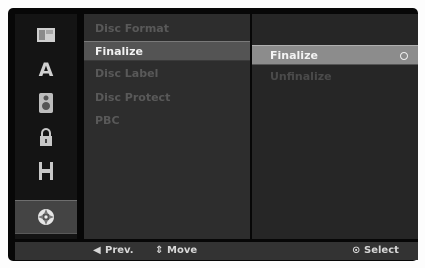 The height and width of the screenshot is (268, 425). Describe the element at coordinates (167, 51) in the screenshot. I see `menu-item-finalize: Finalize` at that location.